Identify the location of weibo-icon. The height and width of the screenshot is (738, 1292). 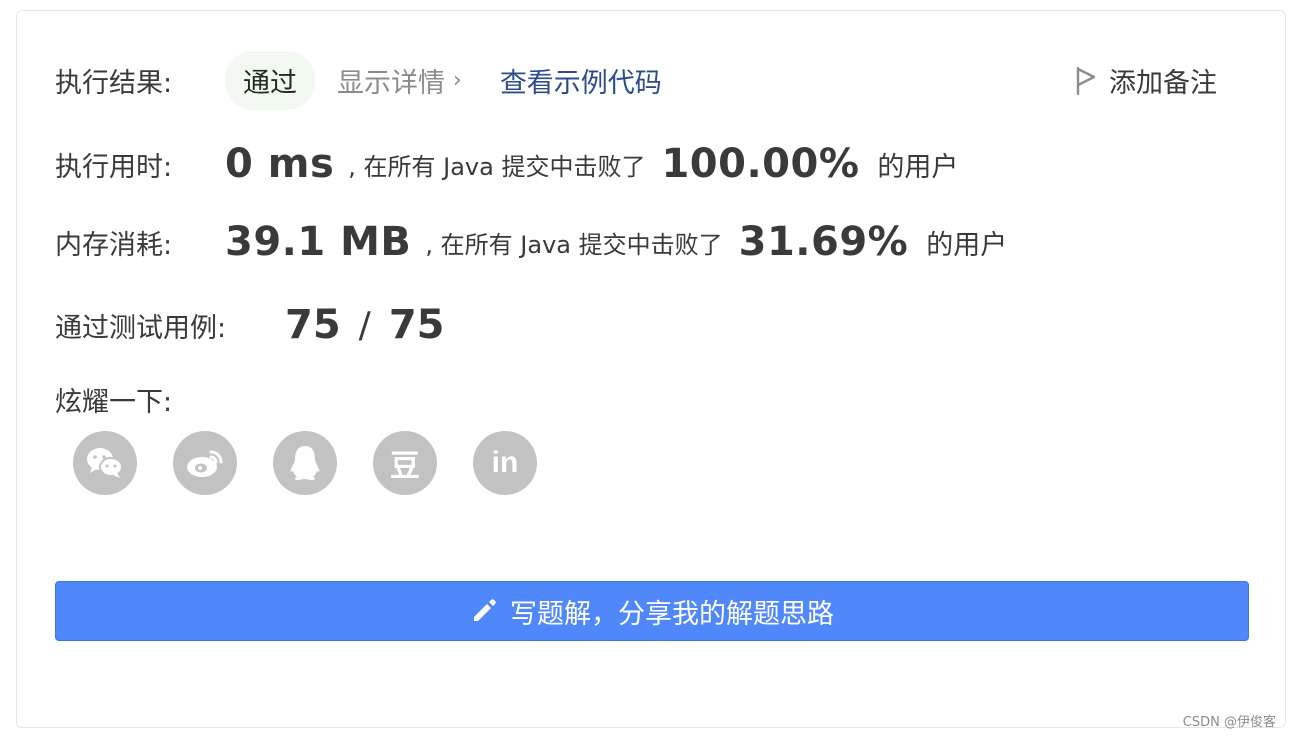
(205, 463).